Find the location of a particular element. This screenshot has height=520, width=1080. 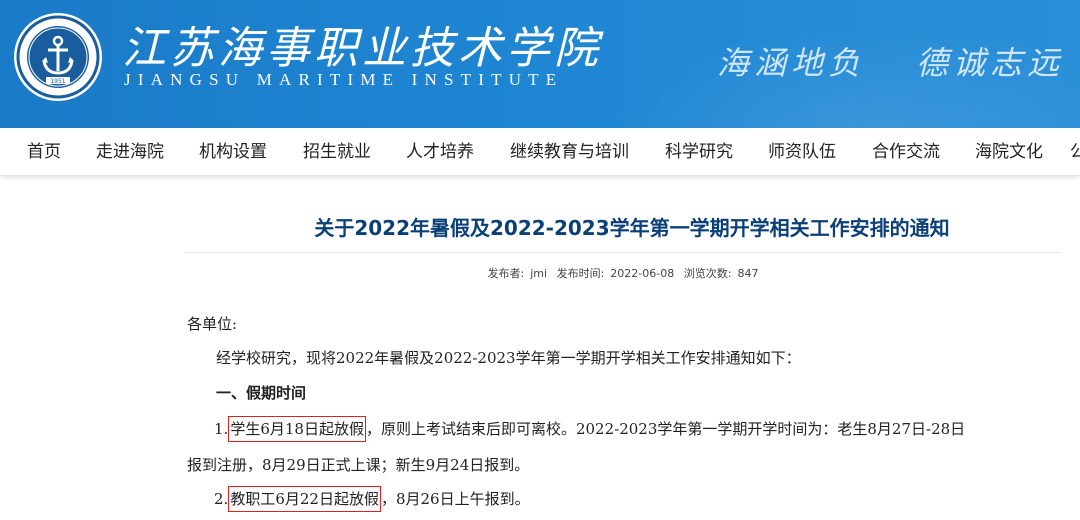

item-text: ，8月26日上午报到。 is located at coordinates (455, 499).